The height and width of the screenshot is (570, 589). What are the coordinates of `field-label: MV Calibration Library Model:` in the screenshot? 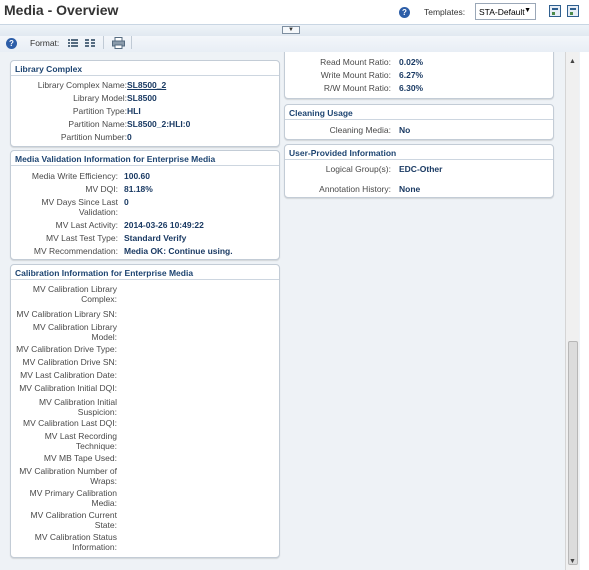 It's located at (74, 332).